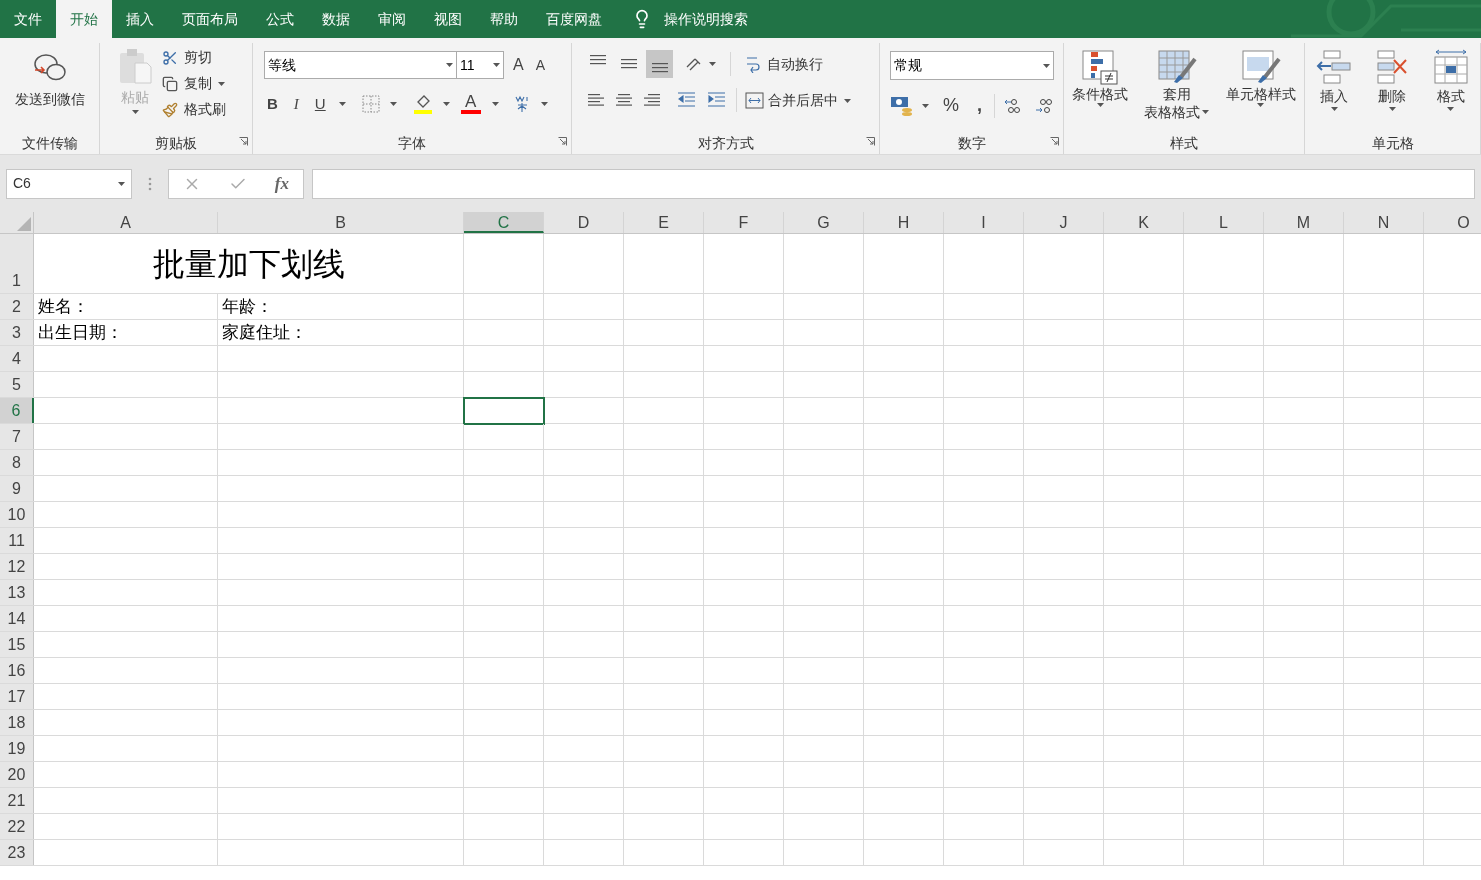 The height and width of the screenshot is (880, 1481). Describe the element at coordinates (904, 222) in the screenshot. I see `column-header: H` at that location.